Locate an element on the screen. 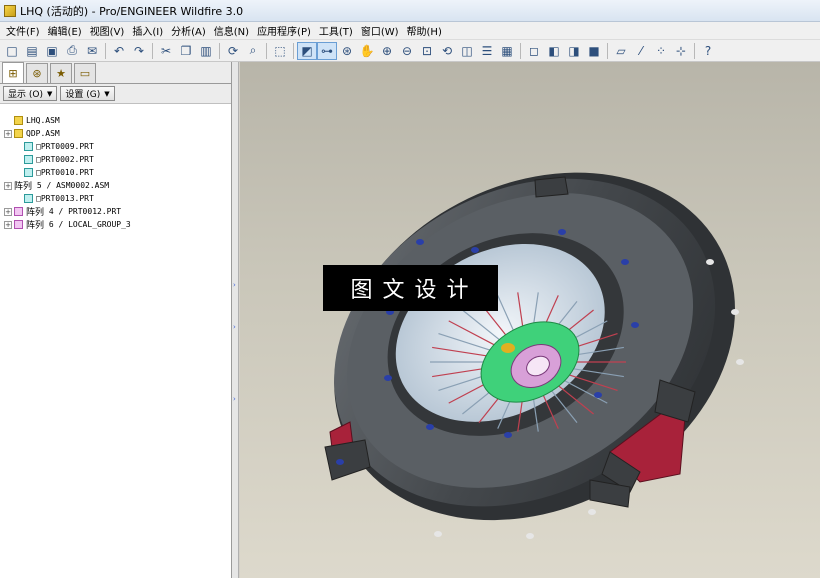  tree-node: + 阵列 4 / PRT0012.PRT is located at coordinates (117, 211).